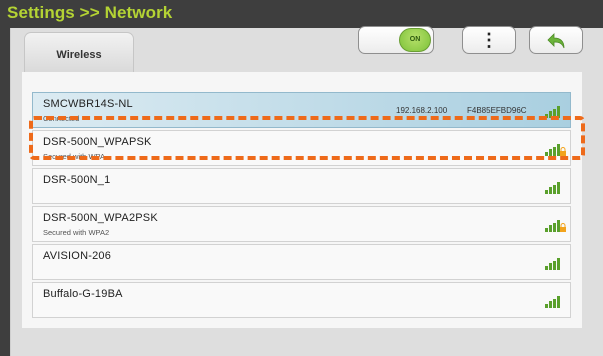  What do you see at coordinates (497, 110) in the screenshot?
I see `network-mac-address: F4B85EFBD96C` at bounding box center [497, 110].